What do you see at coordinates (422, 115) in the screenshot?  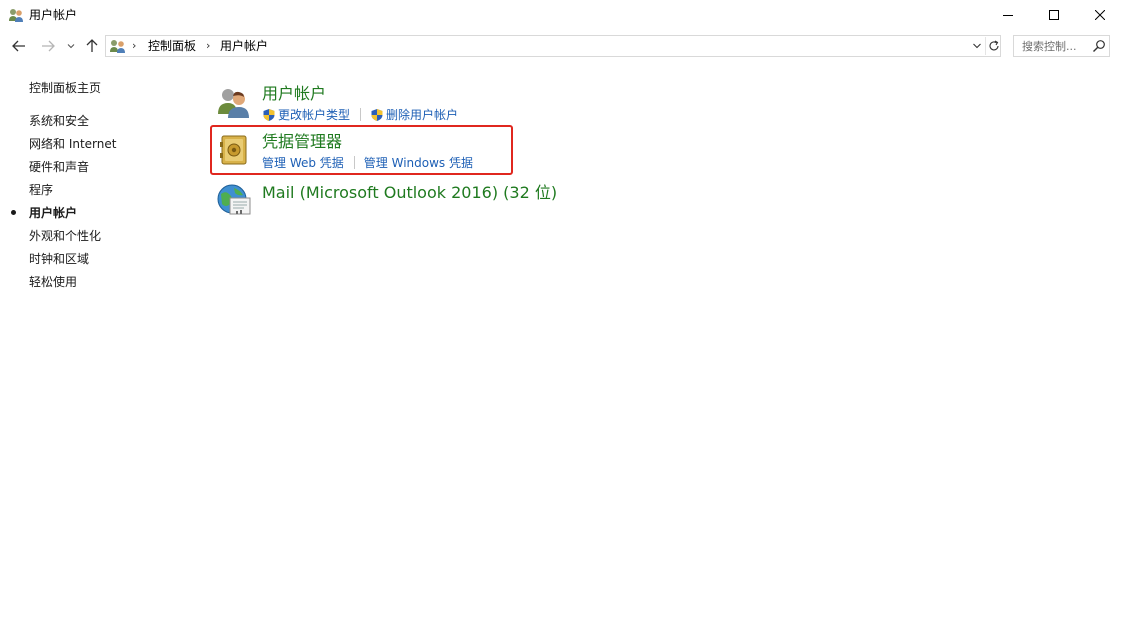 I see `remove-user-account-link: 删除用户帐户` at bounding box center [422, 115].